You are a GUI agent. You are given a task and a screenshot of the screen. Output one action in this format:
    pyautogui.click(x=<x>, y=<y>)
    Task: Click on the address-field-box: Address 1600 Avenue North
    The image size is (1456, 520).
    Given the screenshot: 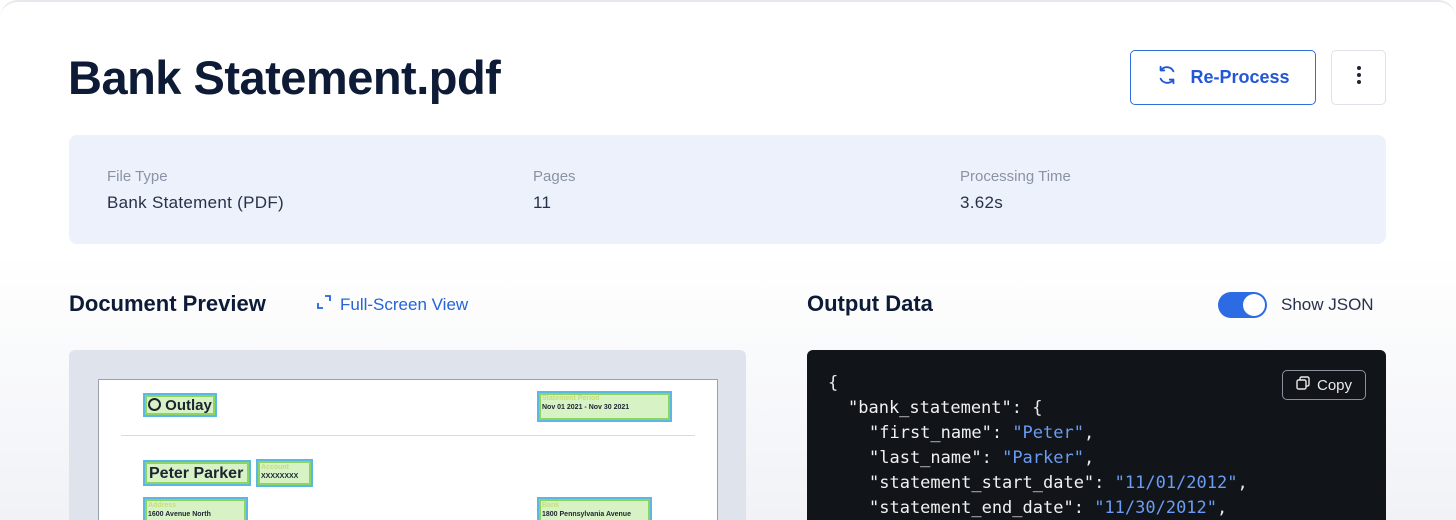 What is the action you would take?
    pyautogui.click(x=195, y=508)
    